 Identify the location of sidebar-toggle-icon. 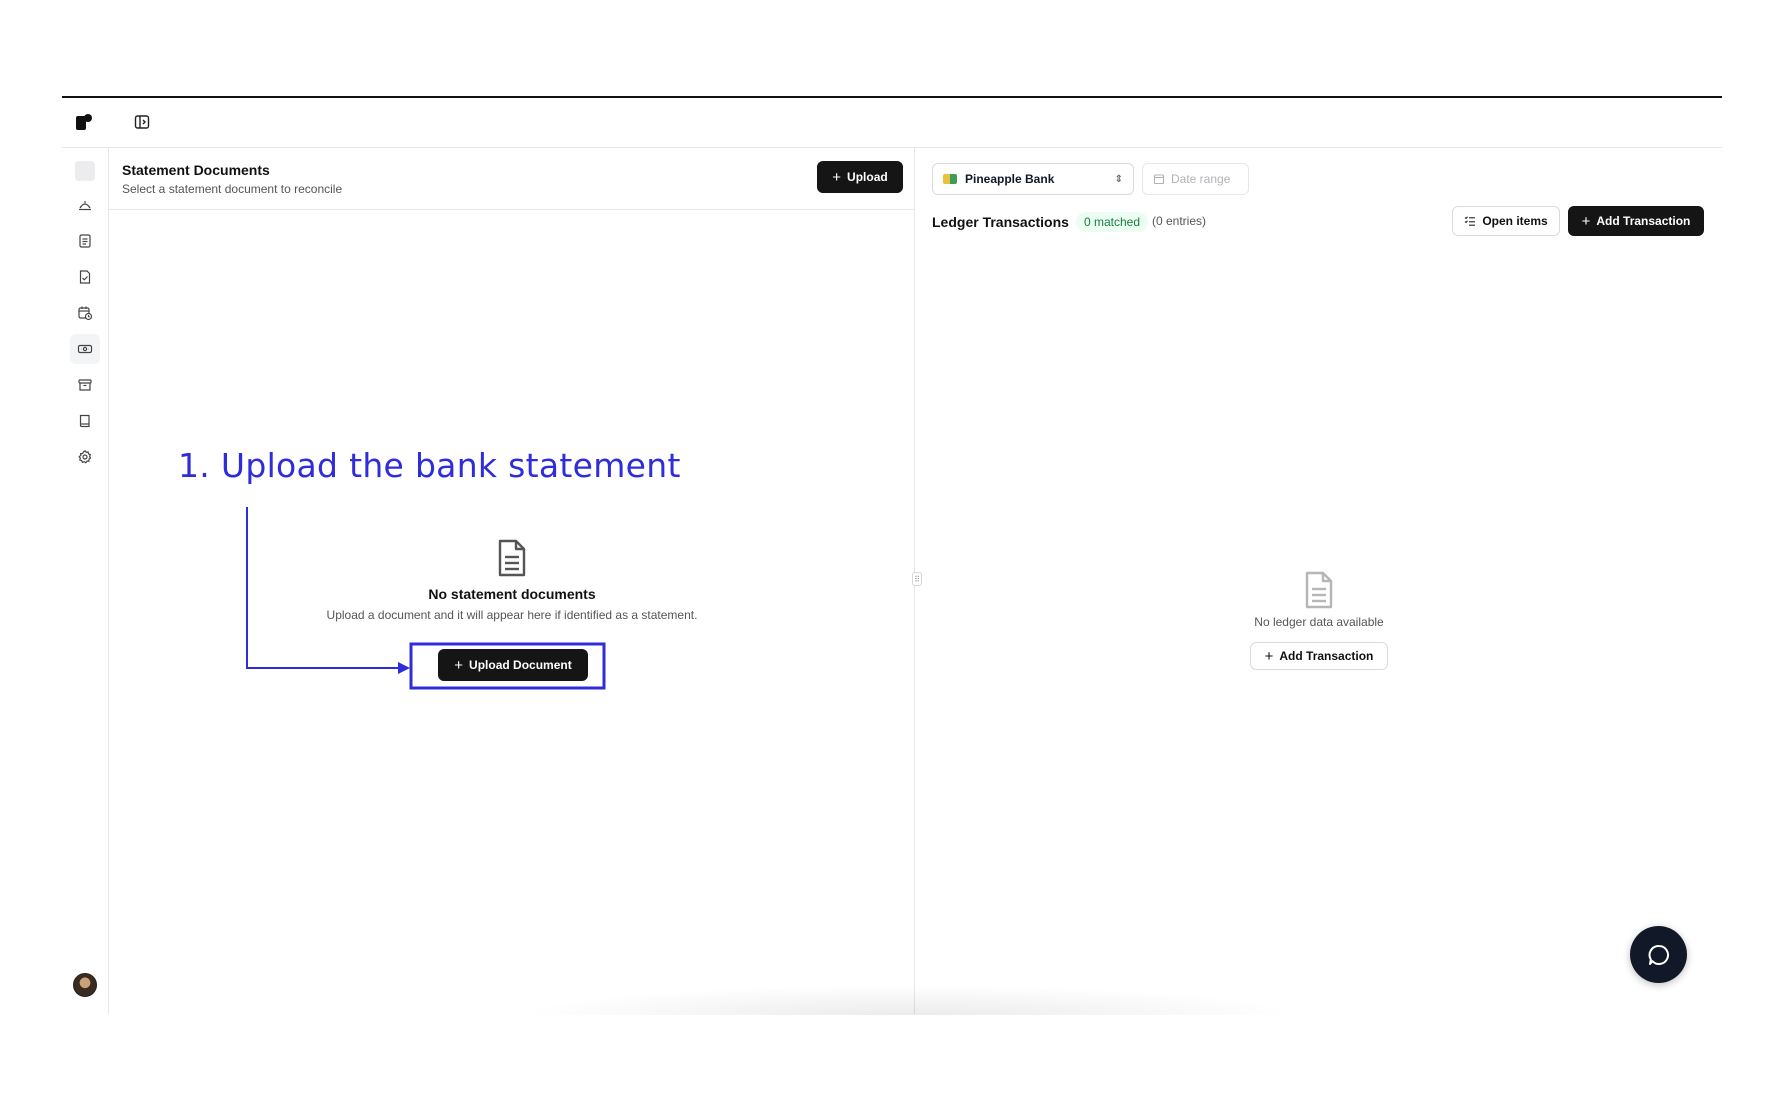
(142, 122).